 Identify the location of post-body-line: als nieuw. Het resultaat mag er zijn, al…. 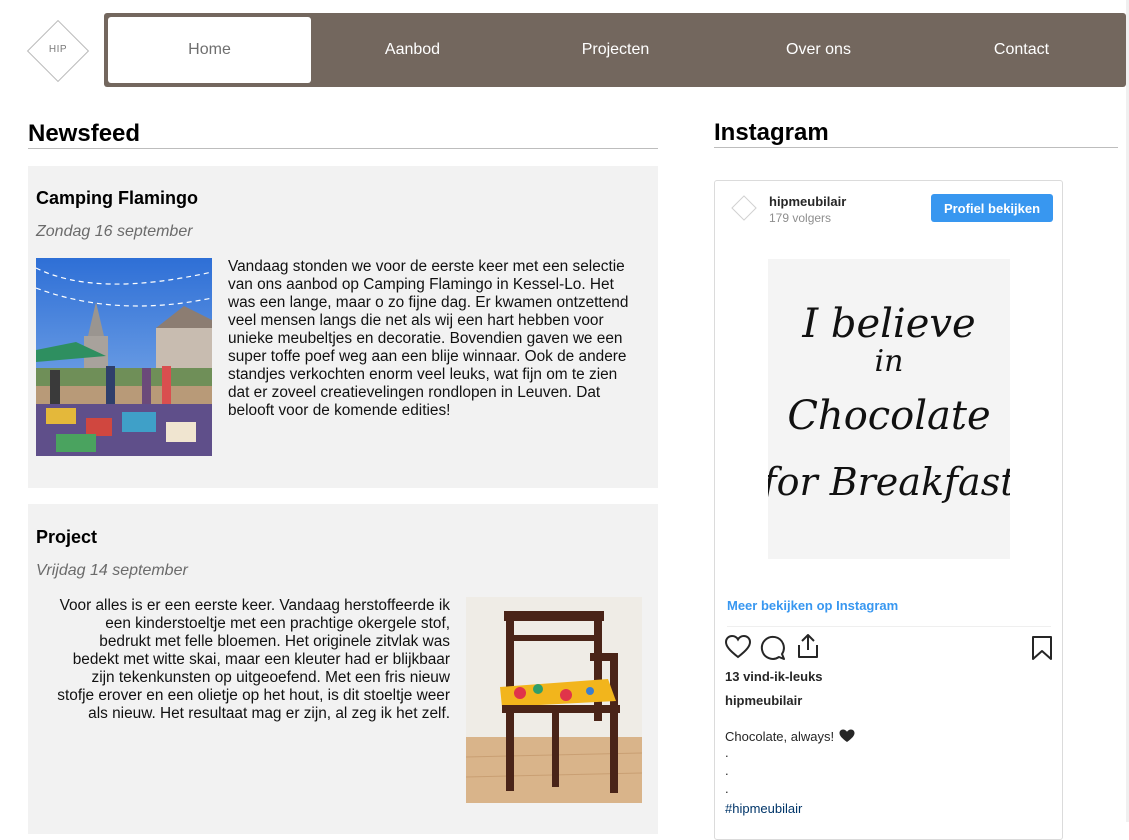
(269, 713).